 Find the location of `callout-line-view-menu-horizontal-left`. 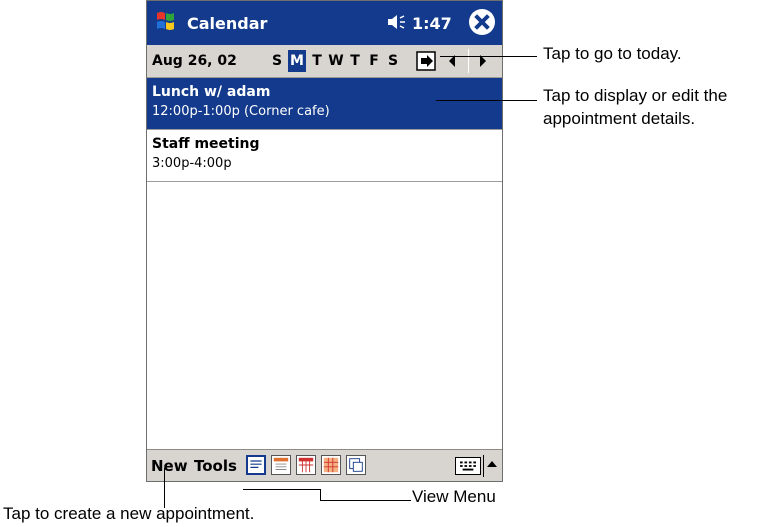

callout-line-view-menu-horizontal-left is located at coordinates (282, 489).